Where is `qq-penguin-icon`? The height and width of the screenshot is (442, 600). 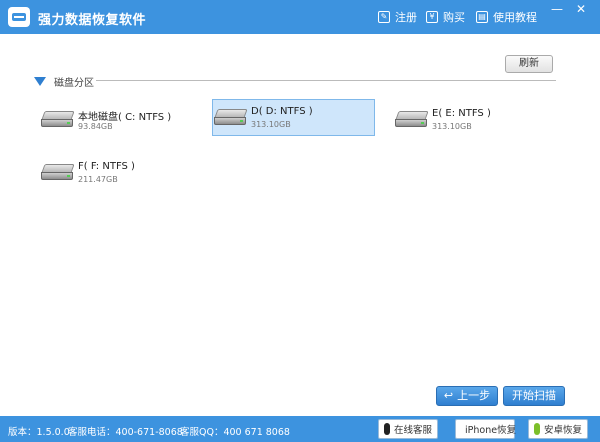 qq-penguin-icon is located at coordinates (387, 429).